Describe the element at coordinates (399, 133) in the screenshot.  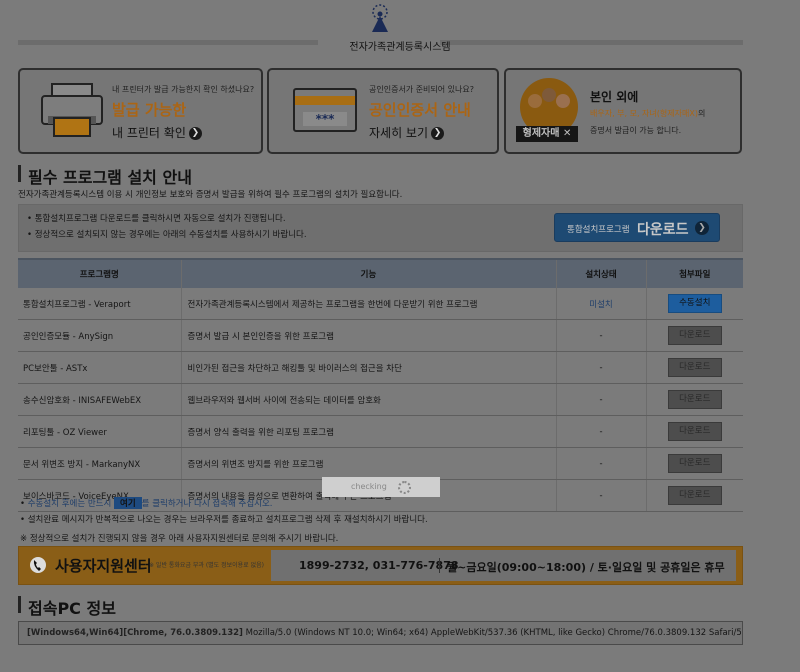
I see `cert-card-link-label: 자세히 보기` at that location.